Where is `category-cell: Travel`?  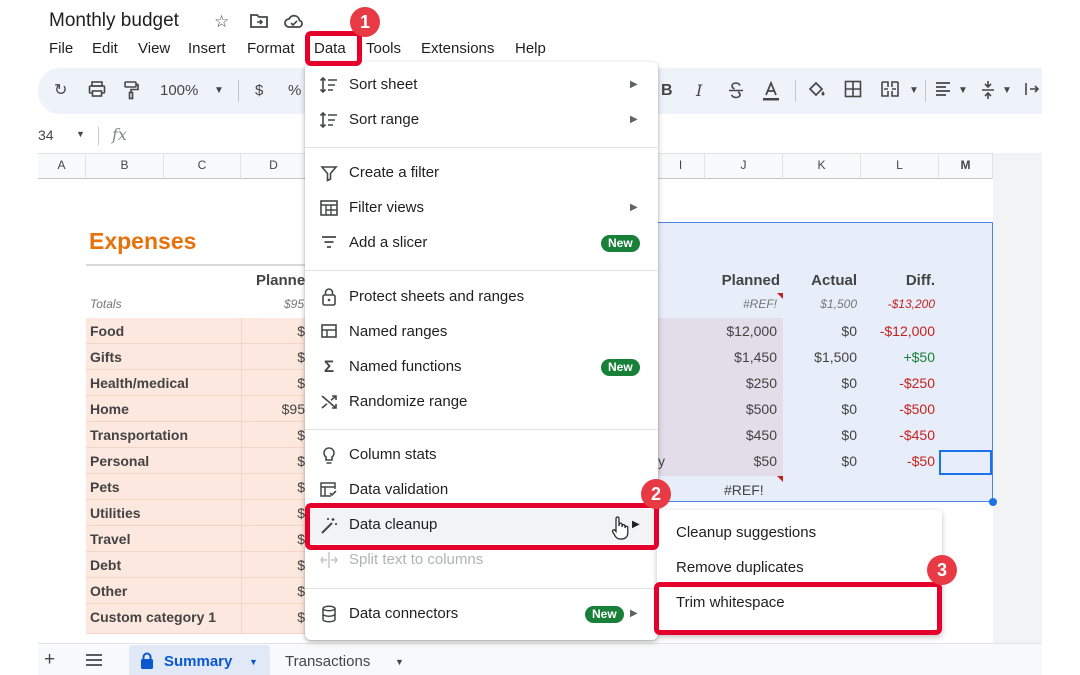
category-cell: Travel is located at coordinates (163, 539).